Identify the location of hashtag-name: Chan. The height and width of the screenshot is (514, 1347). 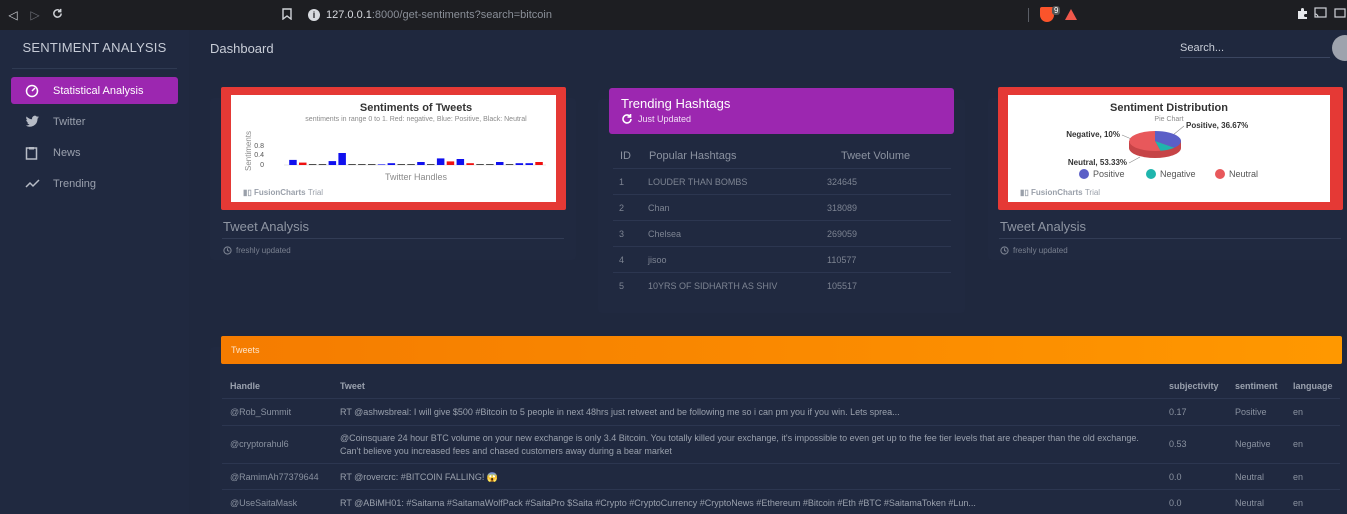
(659, 208).